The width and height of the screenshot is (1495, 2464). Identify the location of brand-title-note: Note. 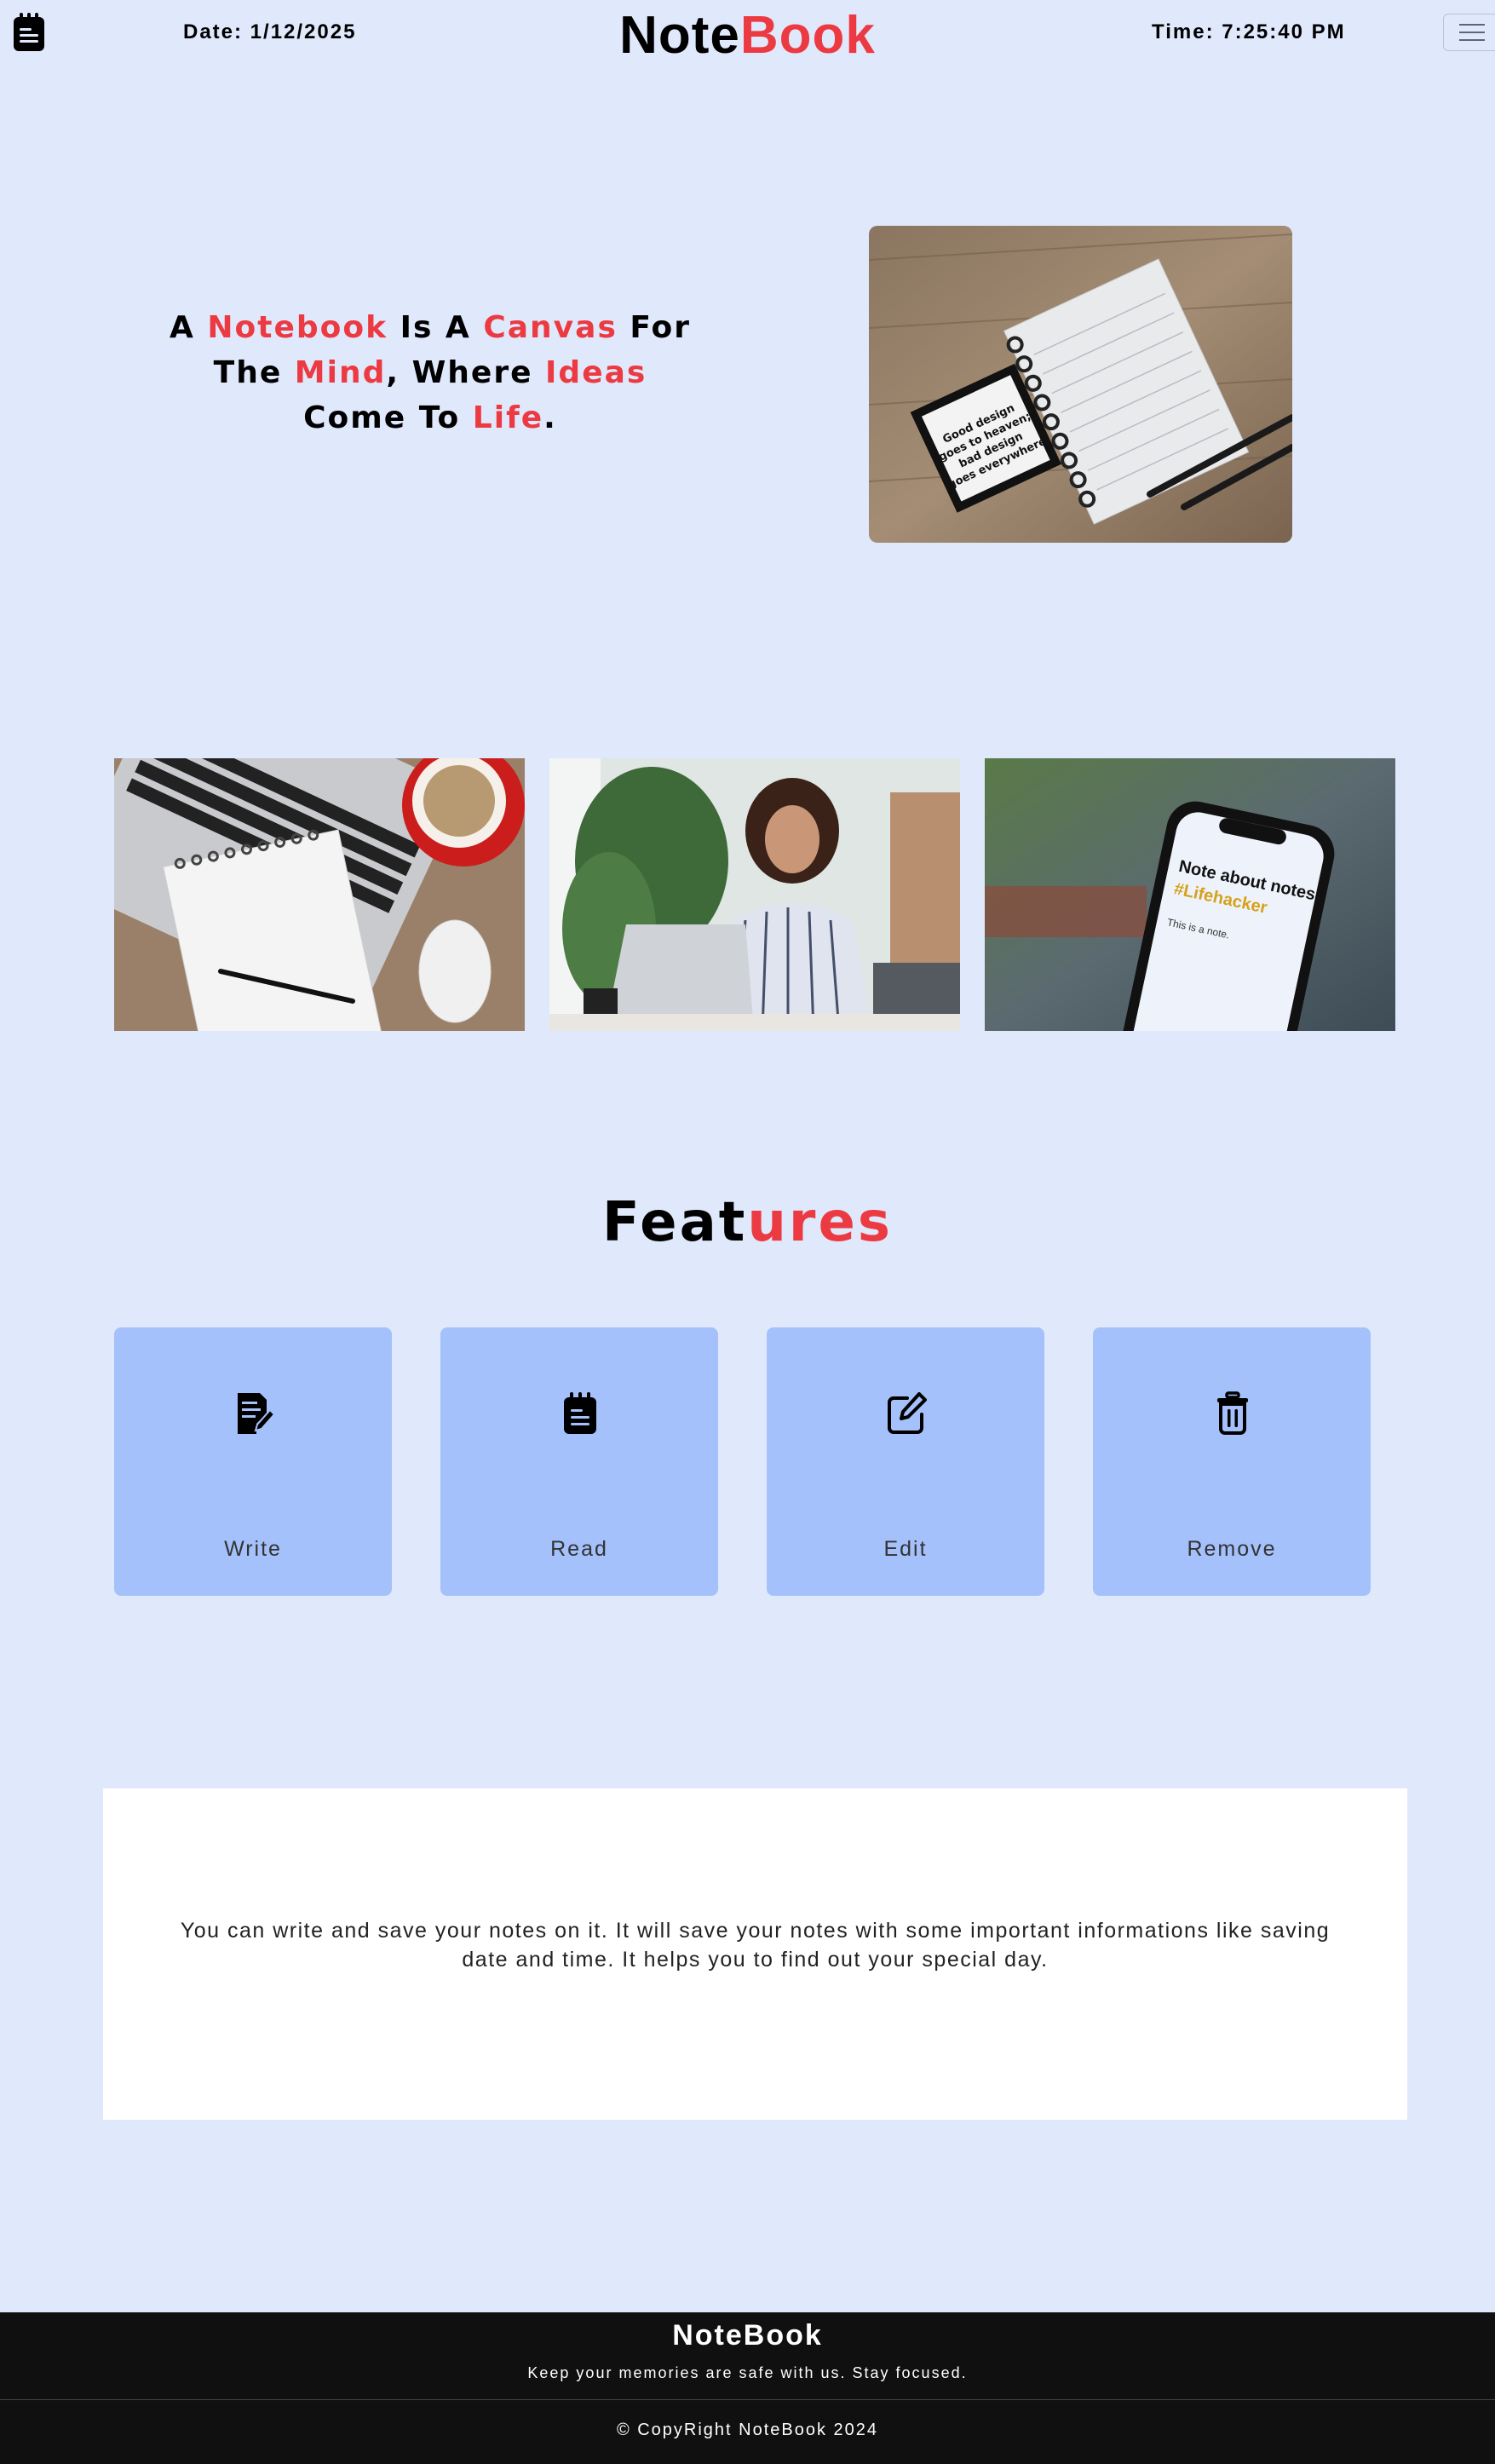
(680, 35).